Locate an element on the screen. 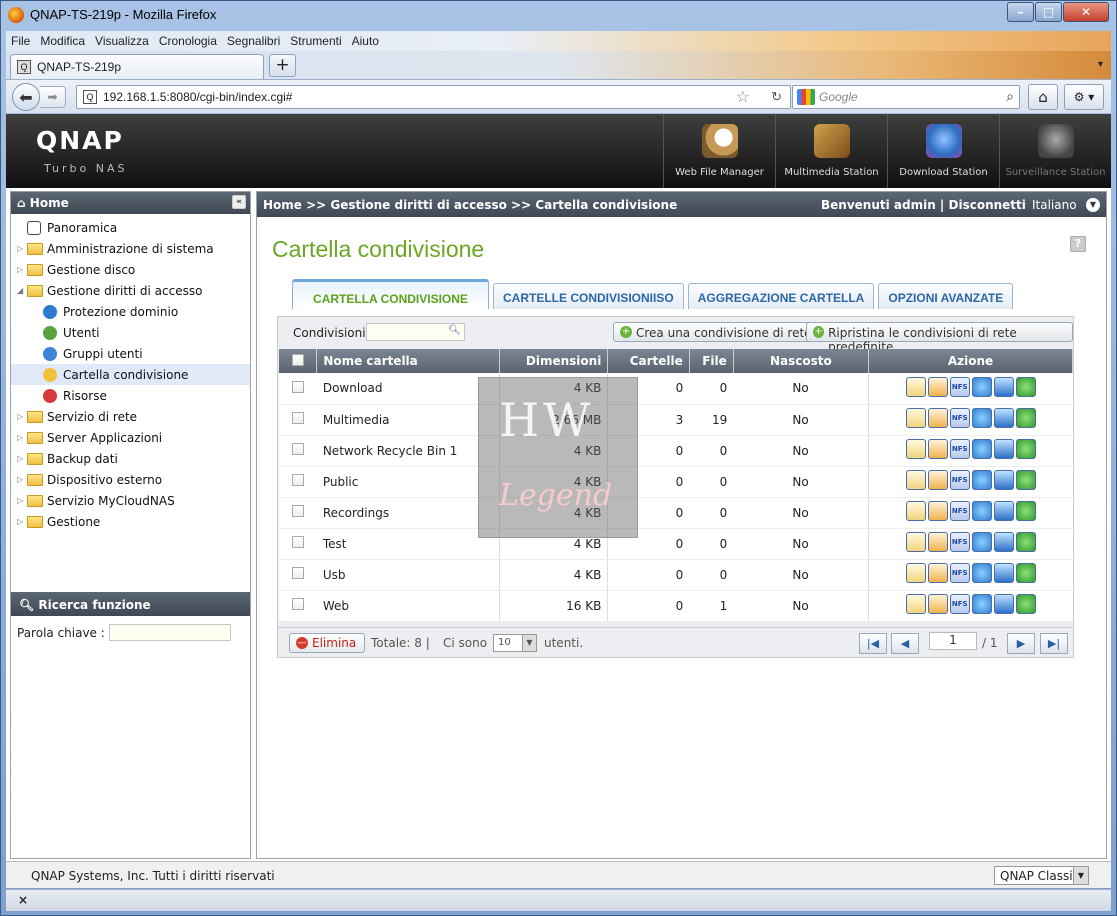  col-files: File is located at coordinates (711, 361).